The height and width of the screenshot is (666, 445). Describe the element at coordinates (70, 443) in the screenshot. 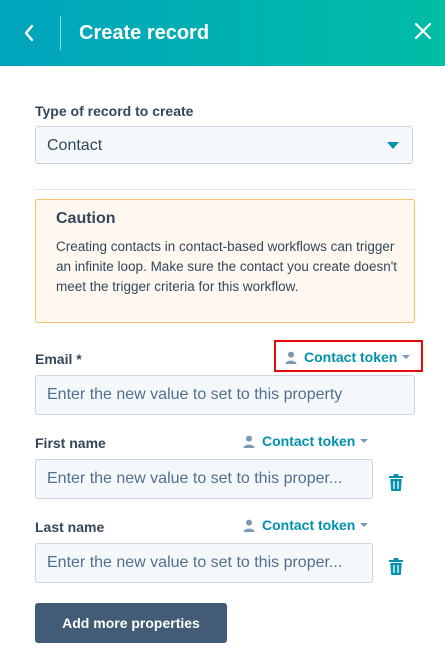

I see `first-name-label: First name` at that location.